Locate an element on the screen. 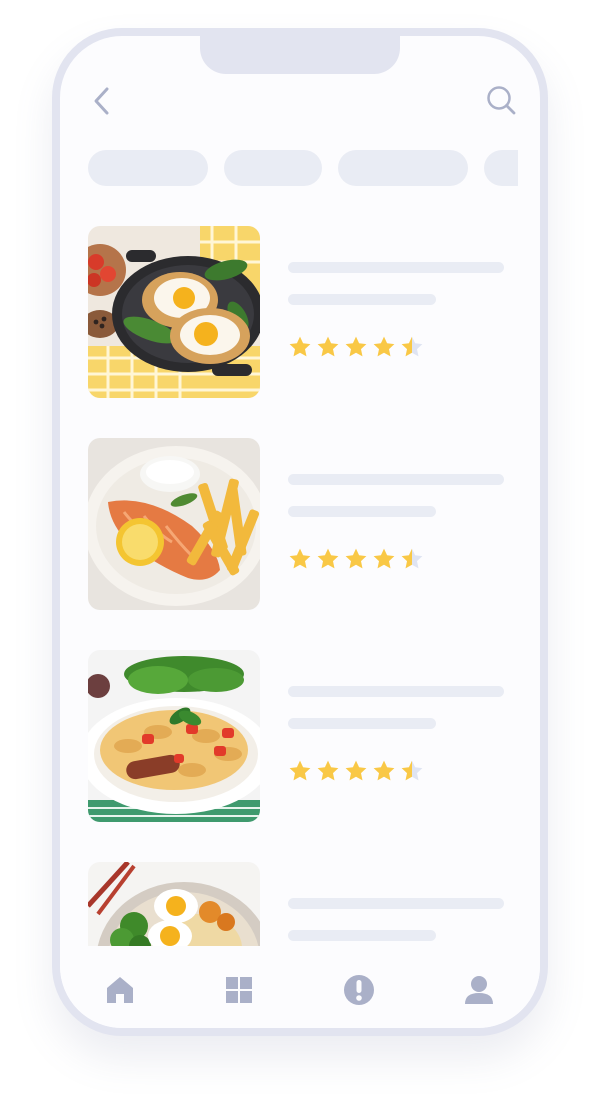 Image resolution: width=600 pixels, height=1104 pixels. tab-alerts is located at coordinates (359, 990).